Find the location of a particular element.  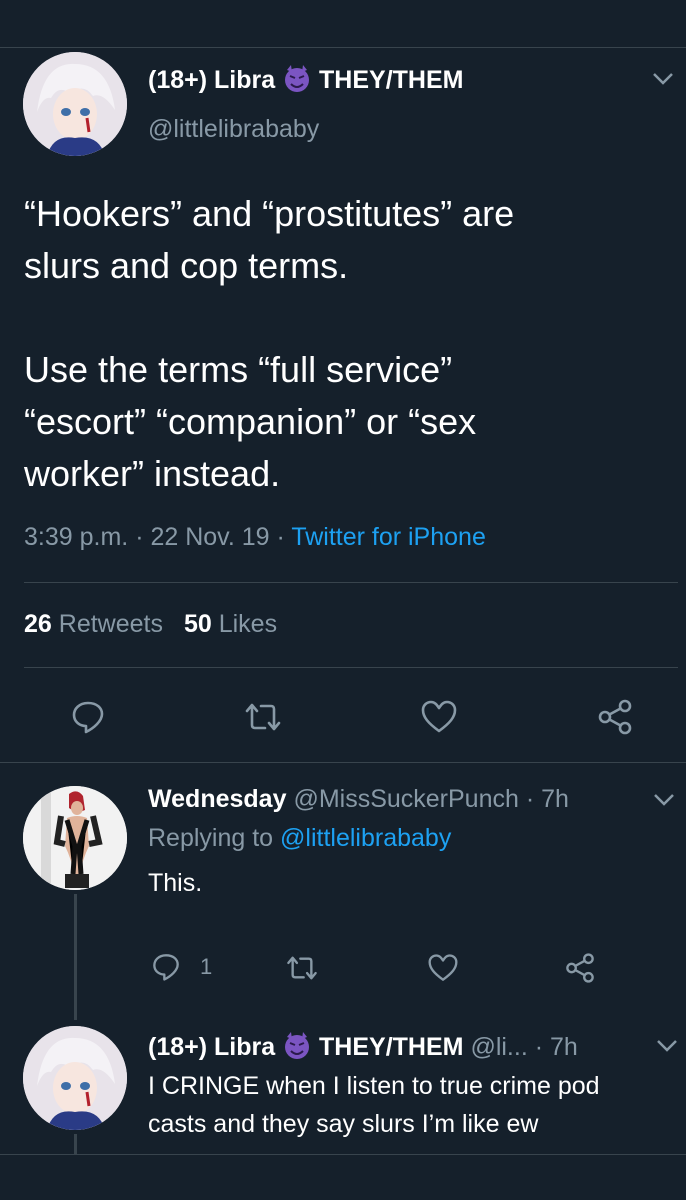

likes-count: 50 is located at coordinates (197, 624).